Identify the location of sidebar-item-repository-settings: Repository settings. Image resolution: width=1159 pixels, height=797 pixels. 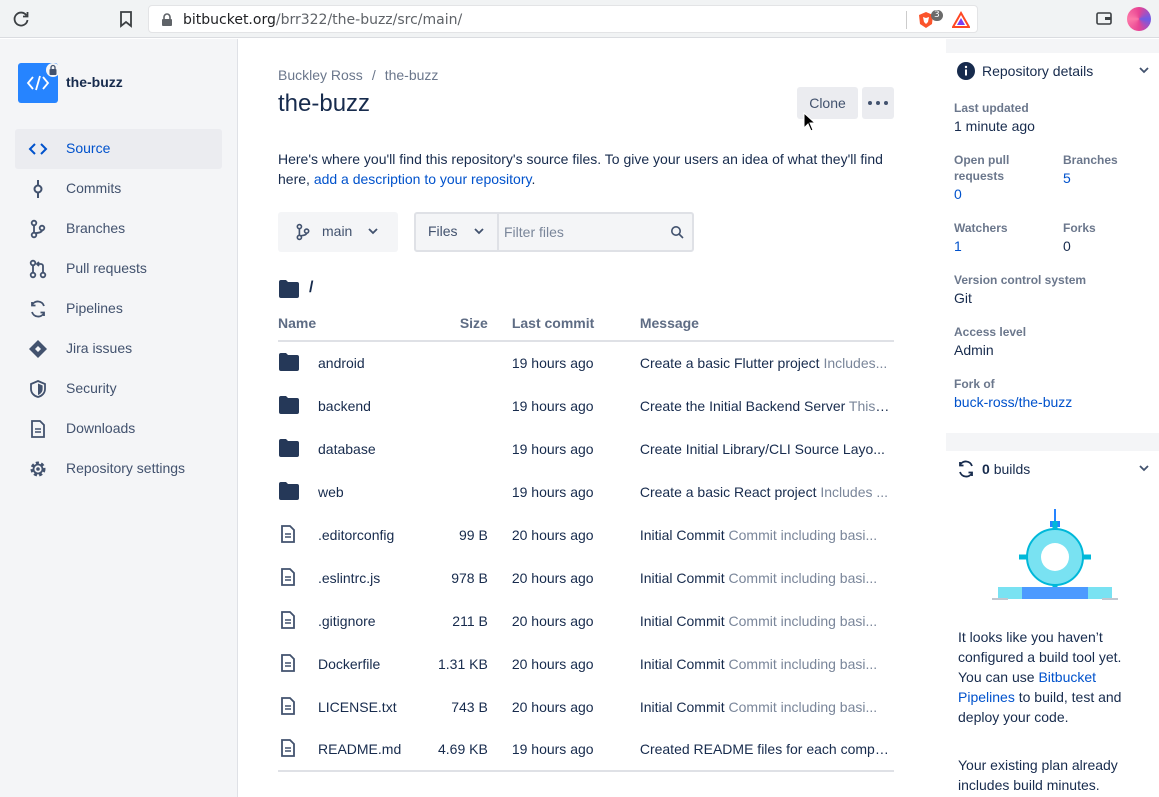
(118, 469).